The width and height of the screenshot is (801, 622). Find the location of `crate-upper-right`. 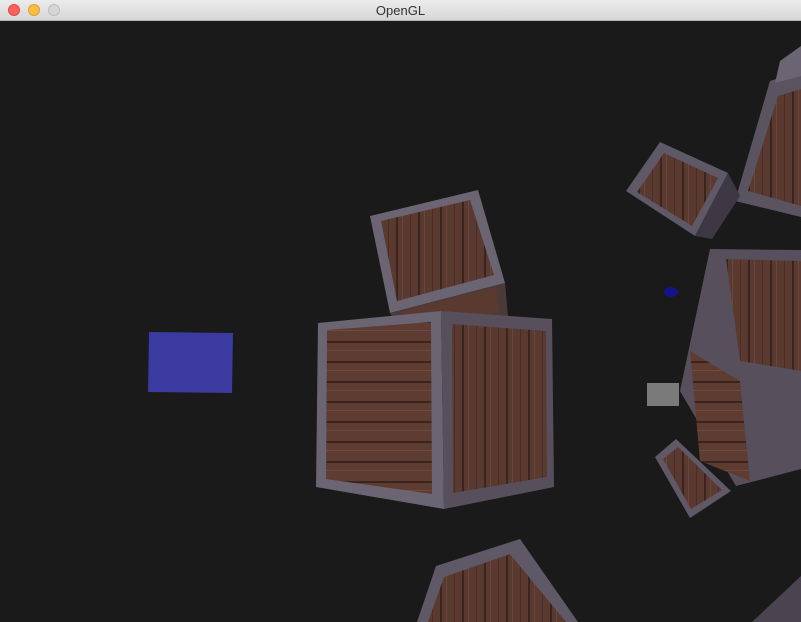

crate-upper-right is located at coordinates (768, 131).